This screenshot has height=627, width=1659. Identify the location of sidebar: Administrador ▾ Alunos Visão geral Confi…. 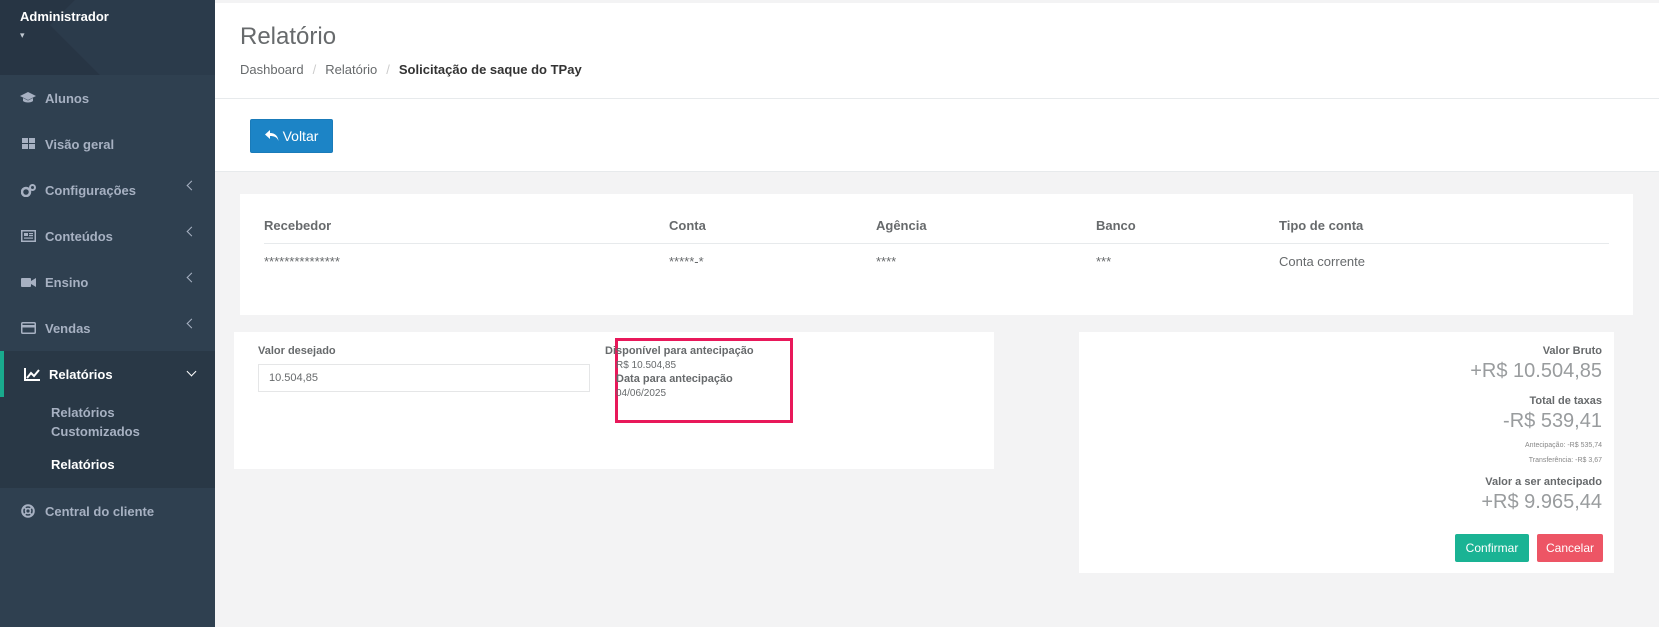
(107, 313).